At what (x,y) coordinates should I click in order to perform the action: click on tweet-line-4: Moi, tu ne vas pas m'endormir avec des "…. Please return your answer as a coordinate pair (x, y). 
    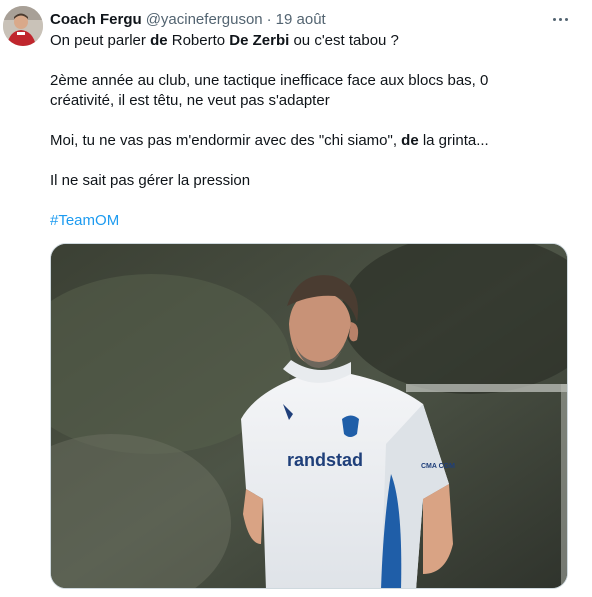
    Looking at the image, I should click on (269, 140).